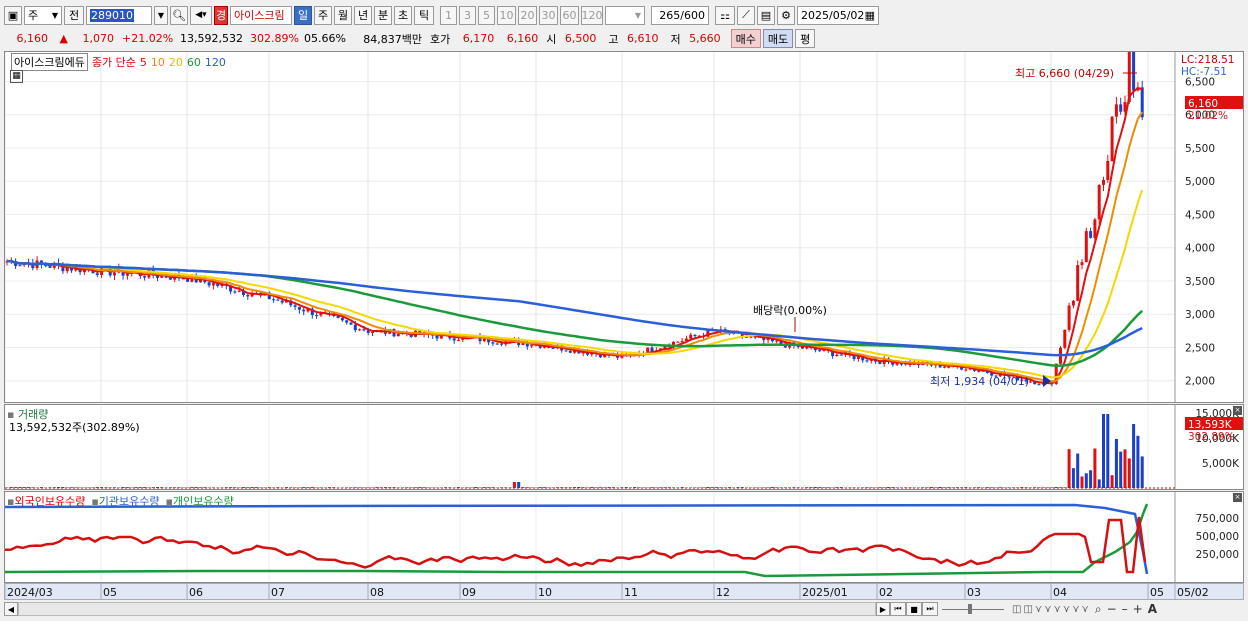 The height and width of the screenshot is (621, 1248). What do you see at coordinates (16, 76) in the screenshot?
I see `table-icon: ▦` at bounding box center [16, 76].